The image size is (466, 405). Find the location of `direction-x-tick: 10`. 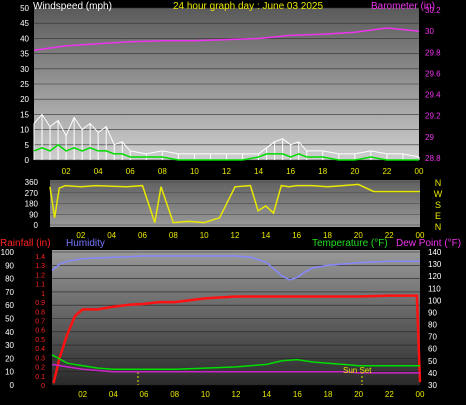

direction-x-tick: 10 is located at coordinates (204, 235).